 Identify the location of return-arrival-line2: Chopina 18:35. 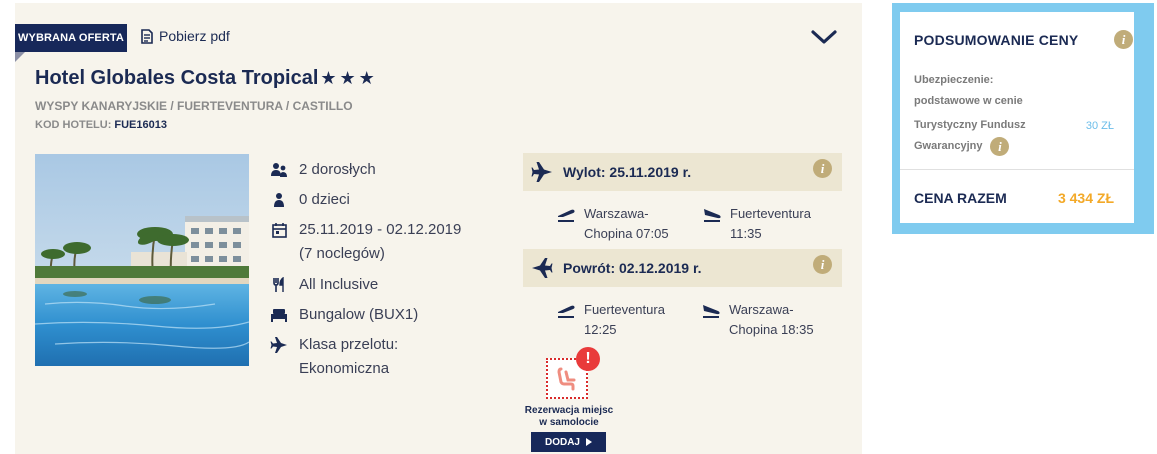
(771, 329).